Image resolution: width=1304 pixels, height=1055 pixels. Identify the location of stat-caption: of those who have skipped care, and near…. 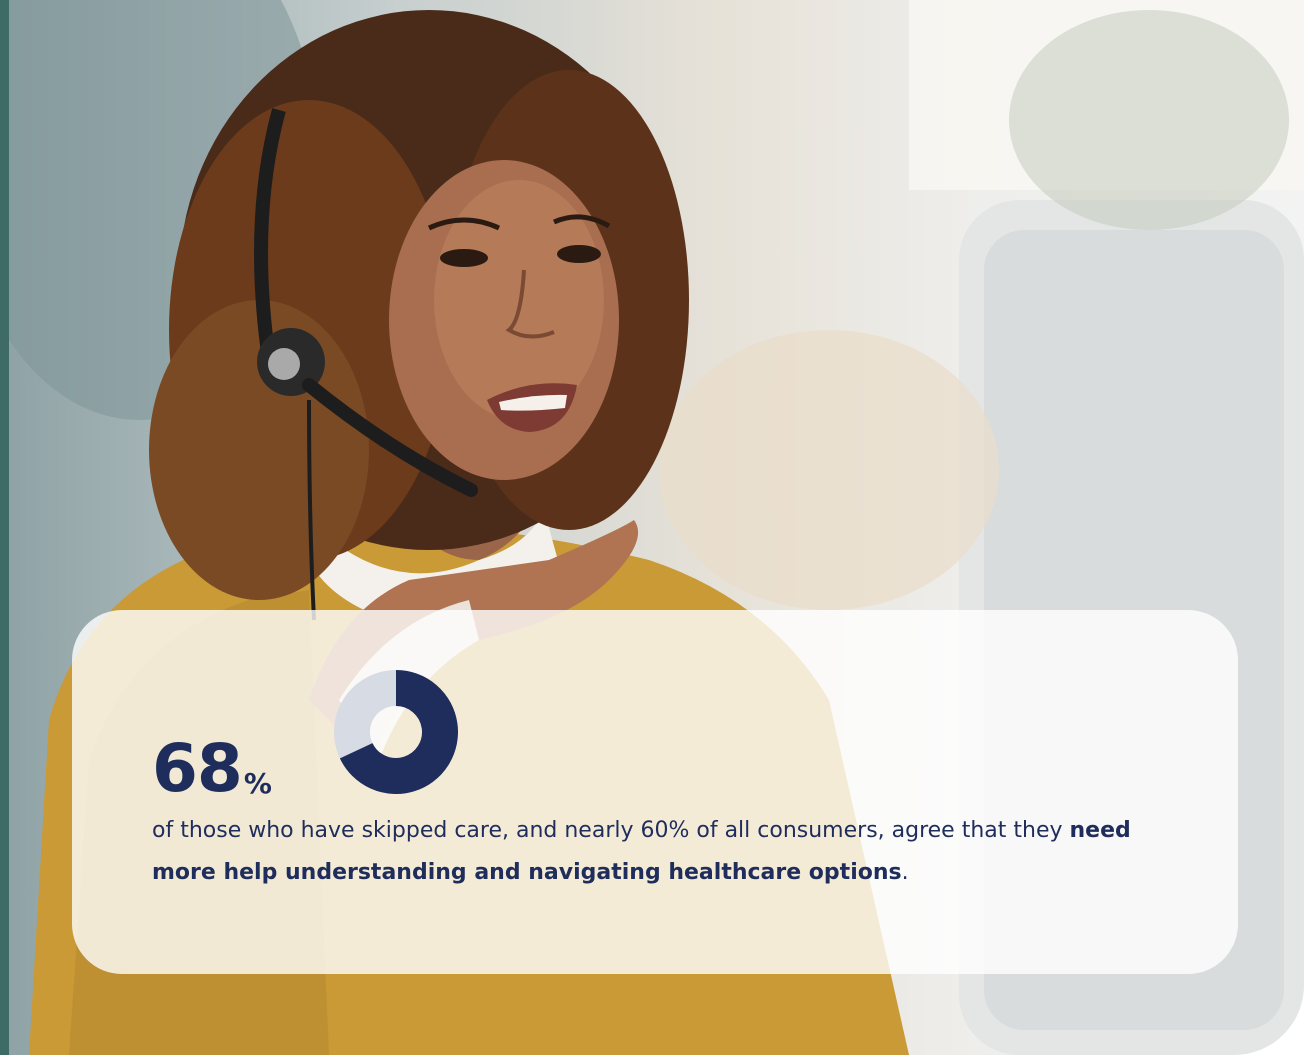
(662, 852).